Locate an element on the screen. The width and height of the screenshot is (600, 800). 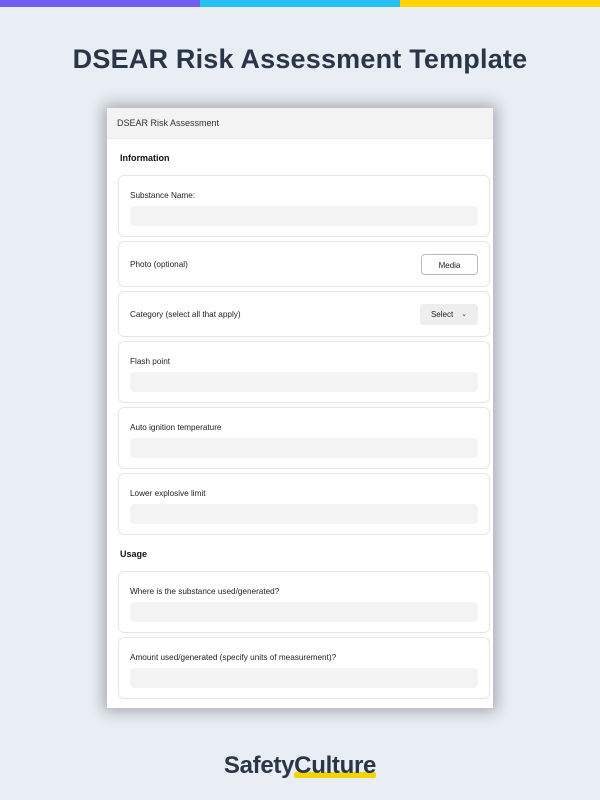
logo-part-culture: Culture is located at coordinates (335, 765).